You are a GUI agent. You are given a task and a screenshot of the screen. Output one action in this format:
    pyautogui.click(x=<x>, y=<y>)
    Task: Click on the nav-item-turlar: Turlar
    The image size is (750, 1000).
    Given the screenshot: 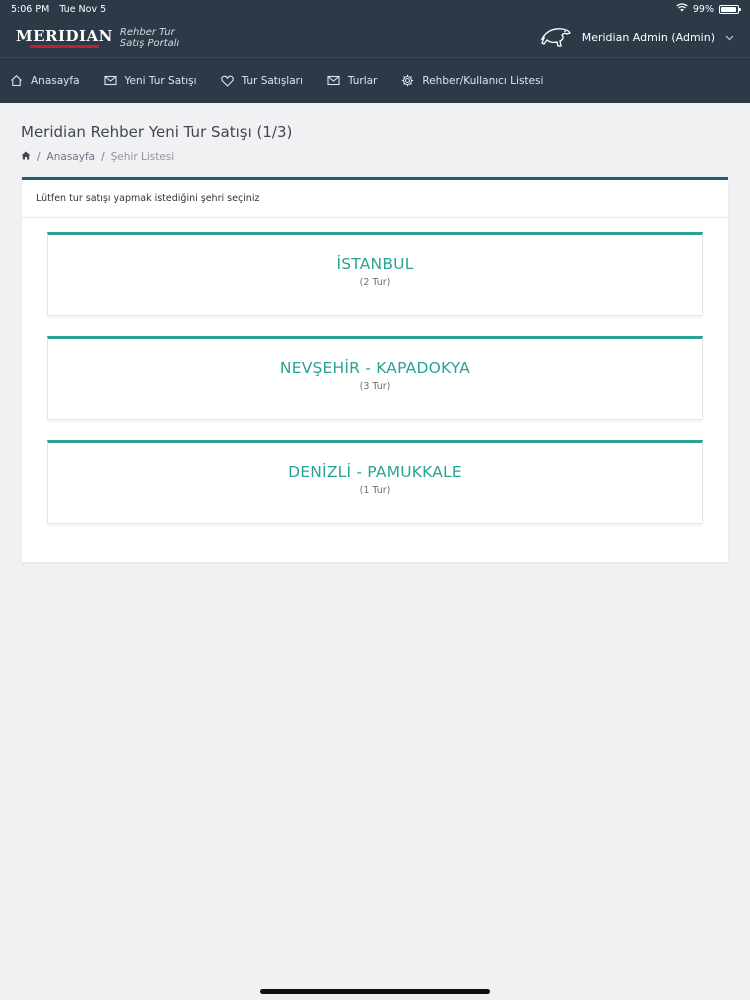 What is the action you would take?
    pyautogui.click(x=352, y=81)
    